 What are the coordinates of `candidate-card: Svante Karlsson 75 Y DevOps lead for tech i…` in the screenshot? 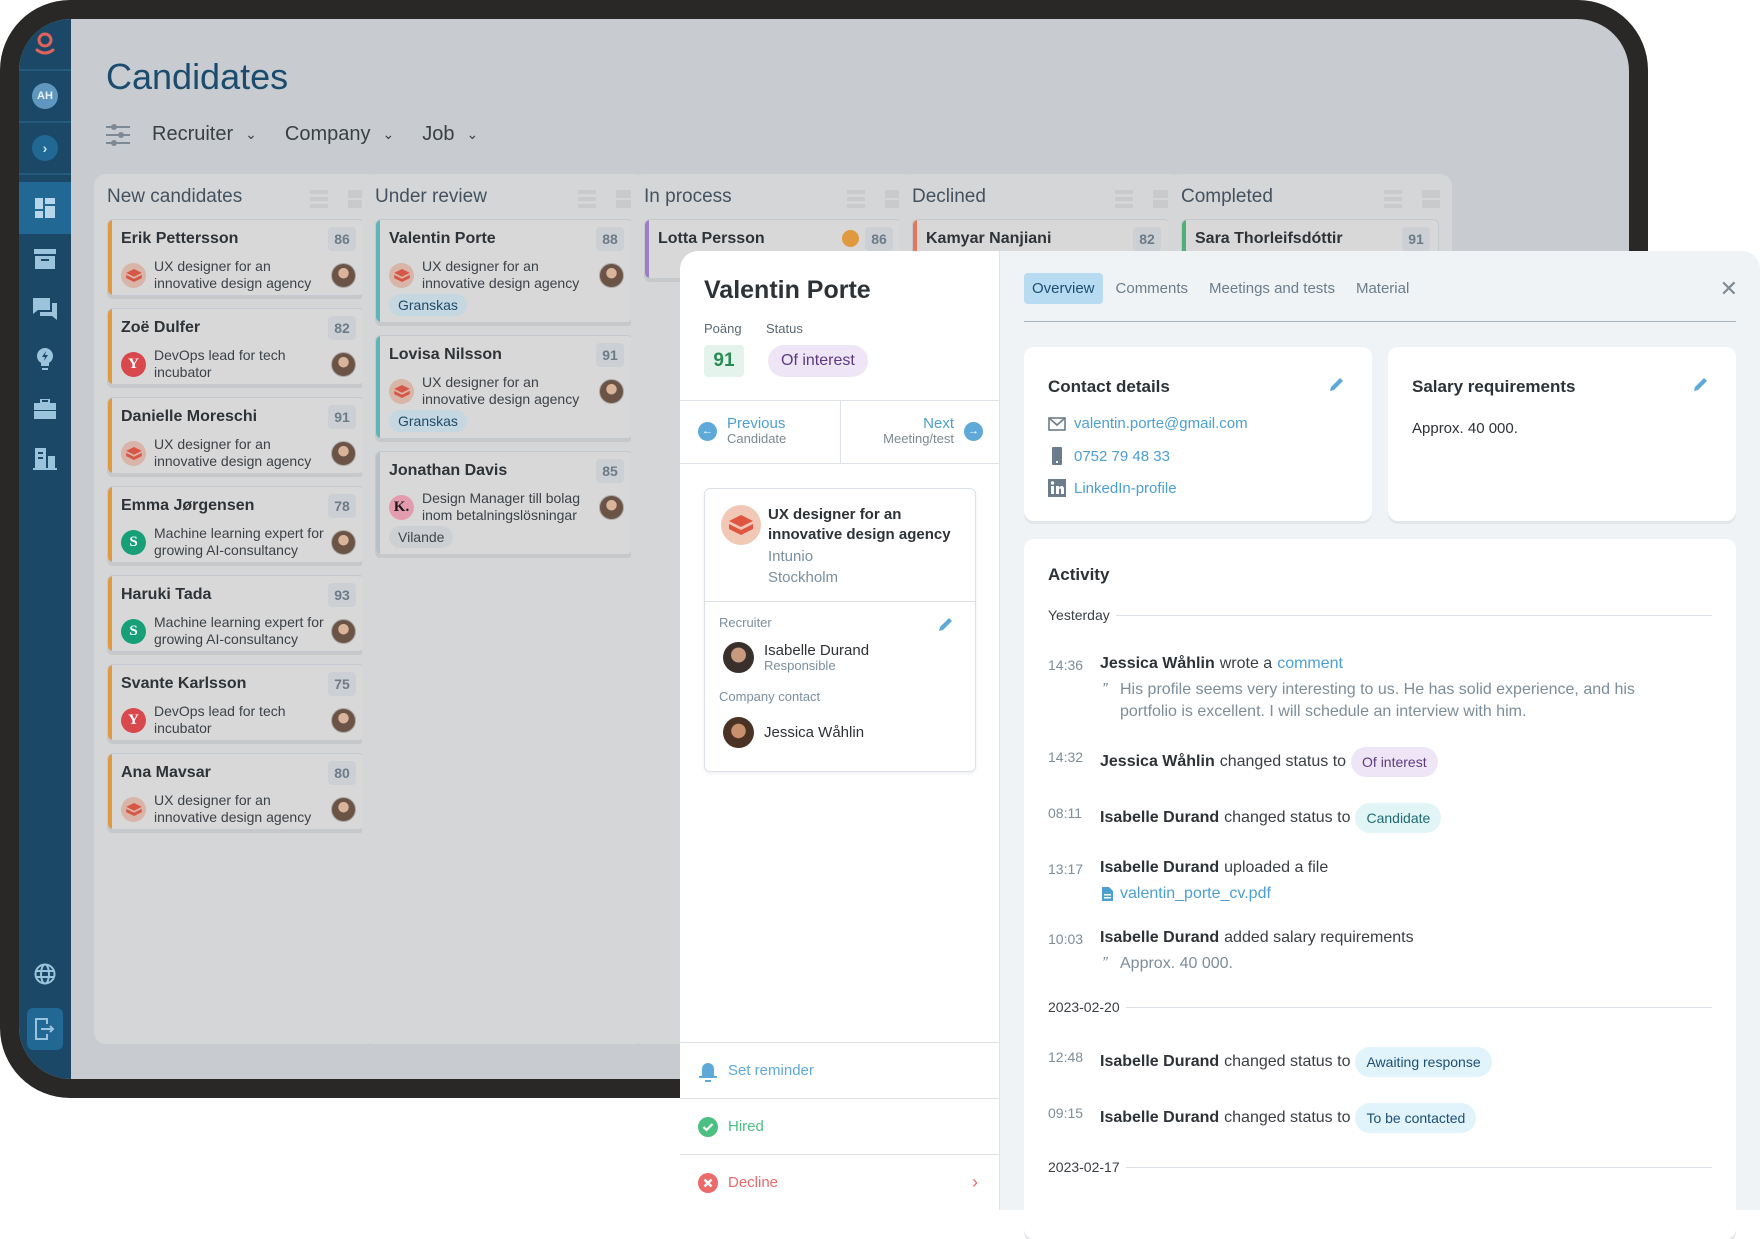 It's located at (236, 702).